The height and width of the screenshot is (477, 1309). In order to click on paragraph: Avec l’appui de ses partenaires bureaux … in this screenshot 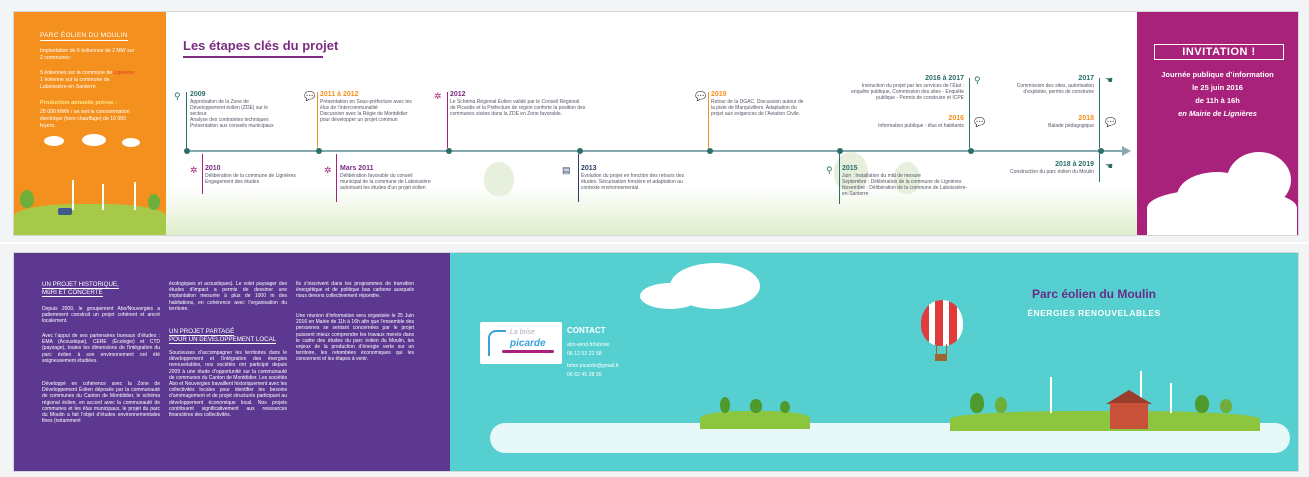, I will do `click(101, 348)`.